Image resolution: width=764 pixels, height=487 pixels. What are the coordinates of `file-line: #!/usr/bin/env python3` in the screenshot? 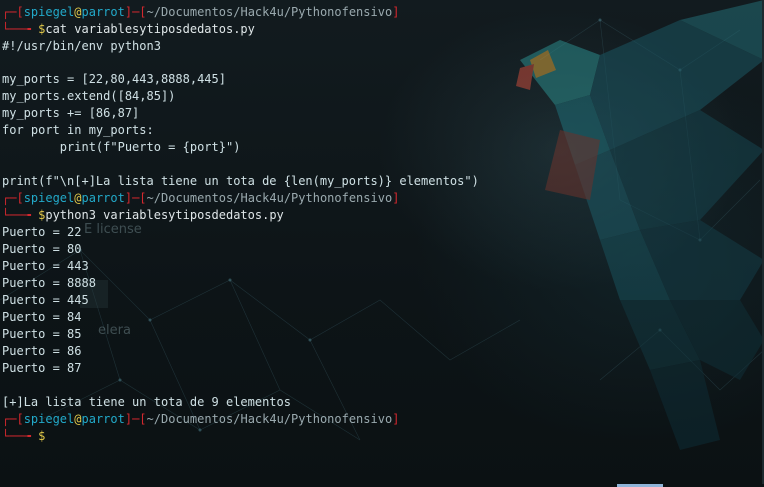 It's located at (81, 46).